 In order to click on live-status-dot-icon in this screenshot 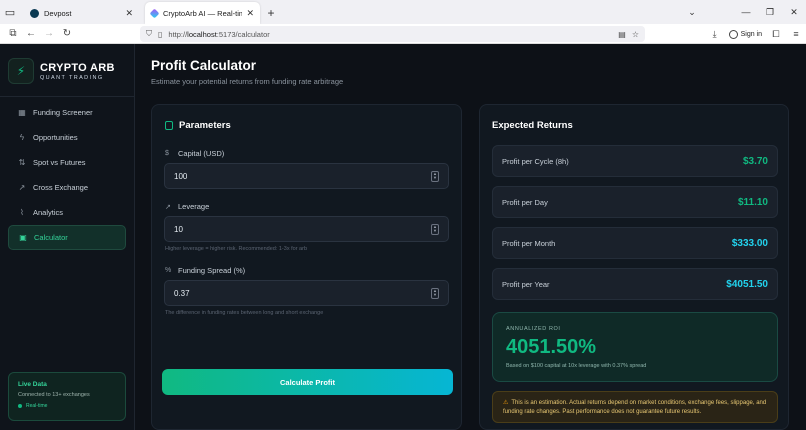, I will do `click(20, 406)`.